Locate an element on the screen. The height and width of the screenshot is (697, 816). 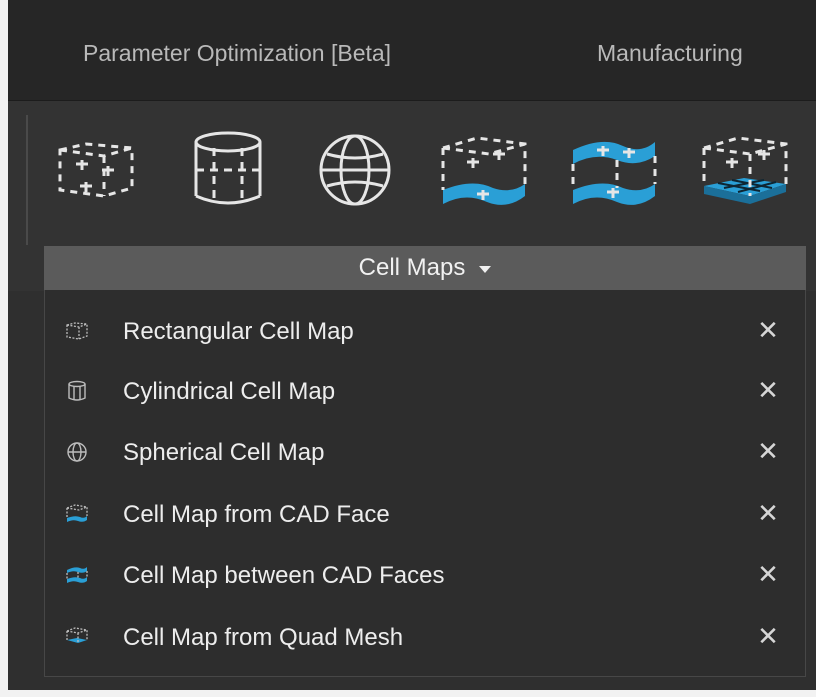
menu-item-label: Cell Map between CAD Faces is located at coordinates (284, 575).